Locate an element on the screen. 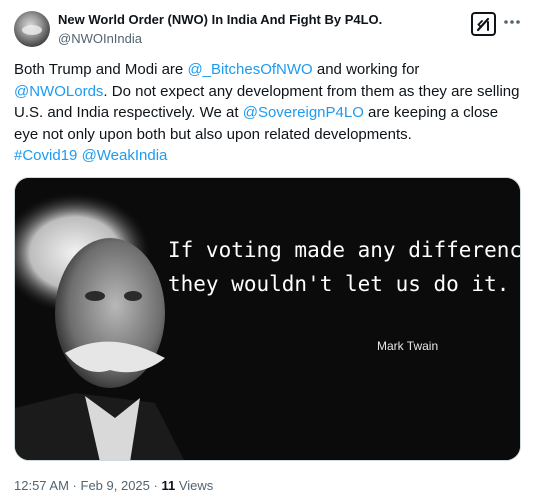 The height and width of the screenshot is (499, 535). mention-link: @_BitchesOfNWO is located at coordinates (249, 69).